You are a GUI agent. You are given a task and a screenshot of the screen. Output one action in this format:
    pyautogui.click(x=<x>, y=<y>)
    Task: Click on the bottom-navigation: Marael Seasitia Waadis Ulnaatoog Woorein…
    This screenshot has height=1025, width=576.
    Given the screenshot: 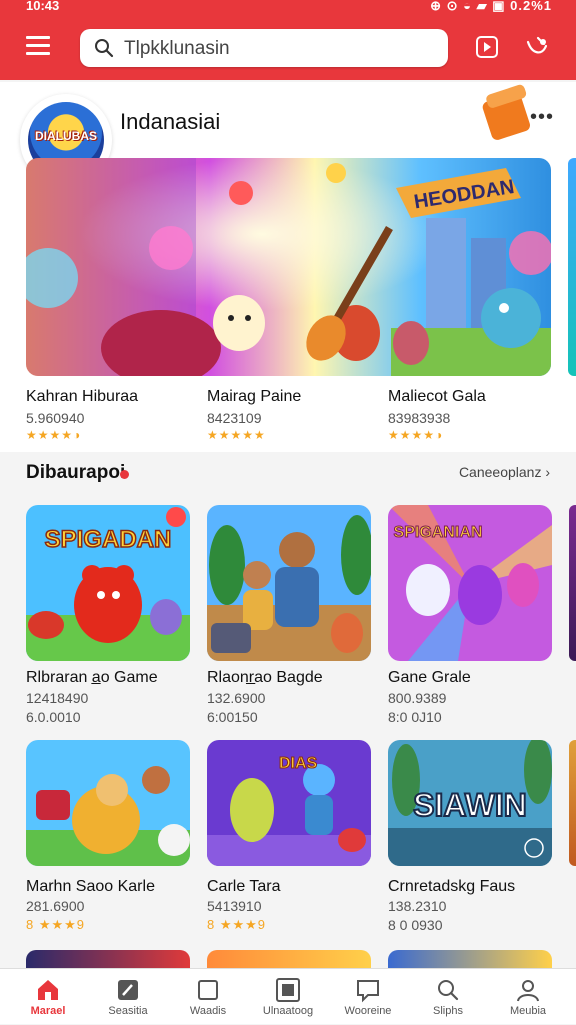 What is the action you would take?
    pyautogui.click(x=288, y=996)
    